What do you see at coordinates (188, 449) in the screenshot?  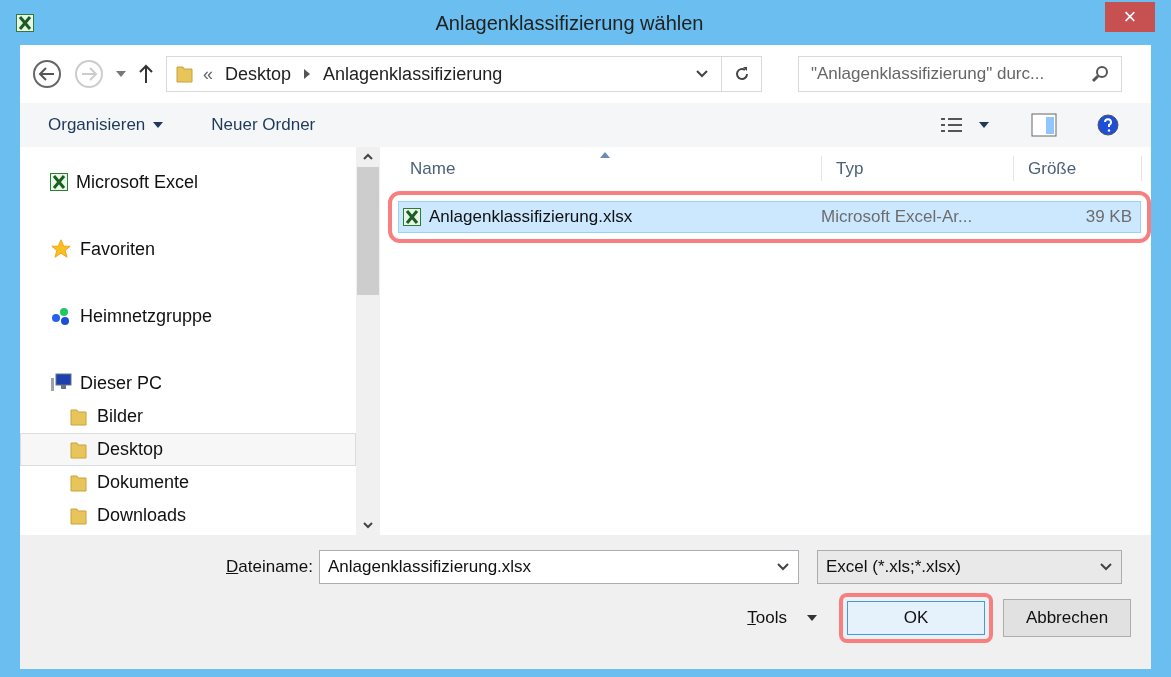 I see `nav-item: Desktop` at bounding box center [188, 449].